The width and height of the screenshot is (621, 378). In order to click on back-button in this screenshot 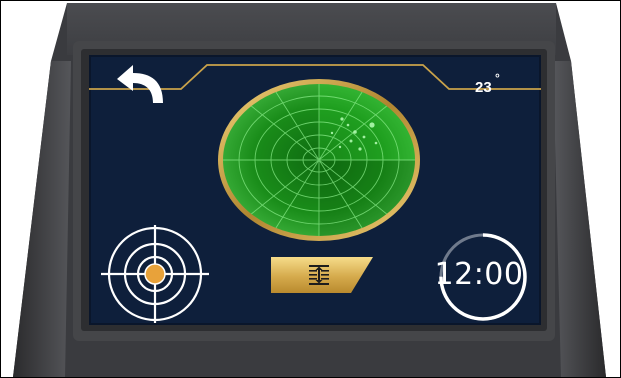, I will do `click(140, 84)`.